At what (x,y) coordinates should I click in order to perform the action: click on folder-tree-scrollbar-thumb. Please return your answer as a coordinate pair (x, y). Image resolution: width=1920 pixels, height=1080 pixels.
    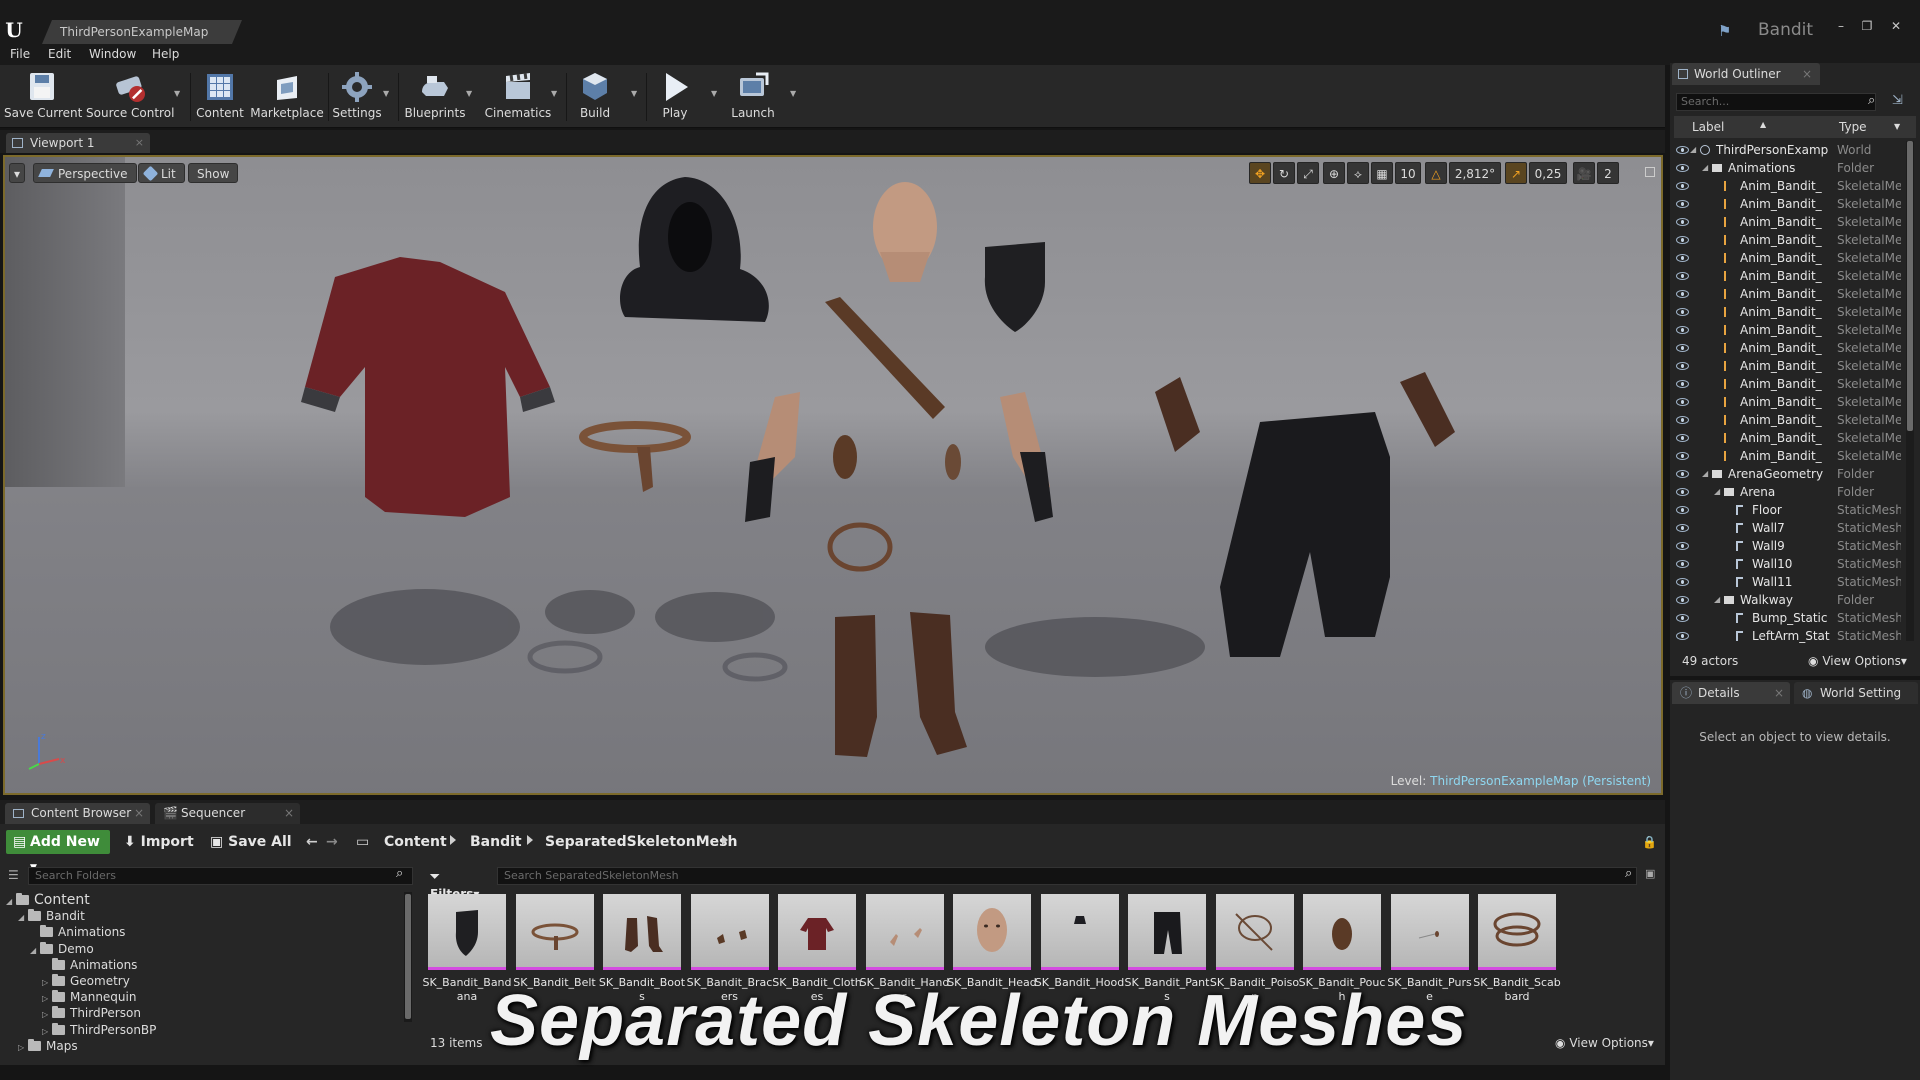
    Looking at the image, I should click on (408, 956).